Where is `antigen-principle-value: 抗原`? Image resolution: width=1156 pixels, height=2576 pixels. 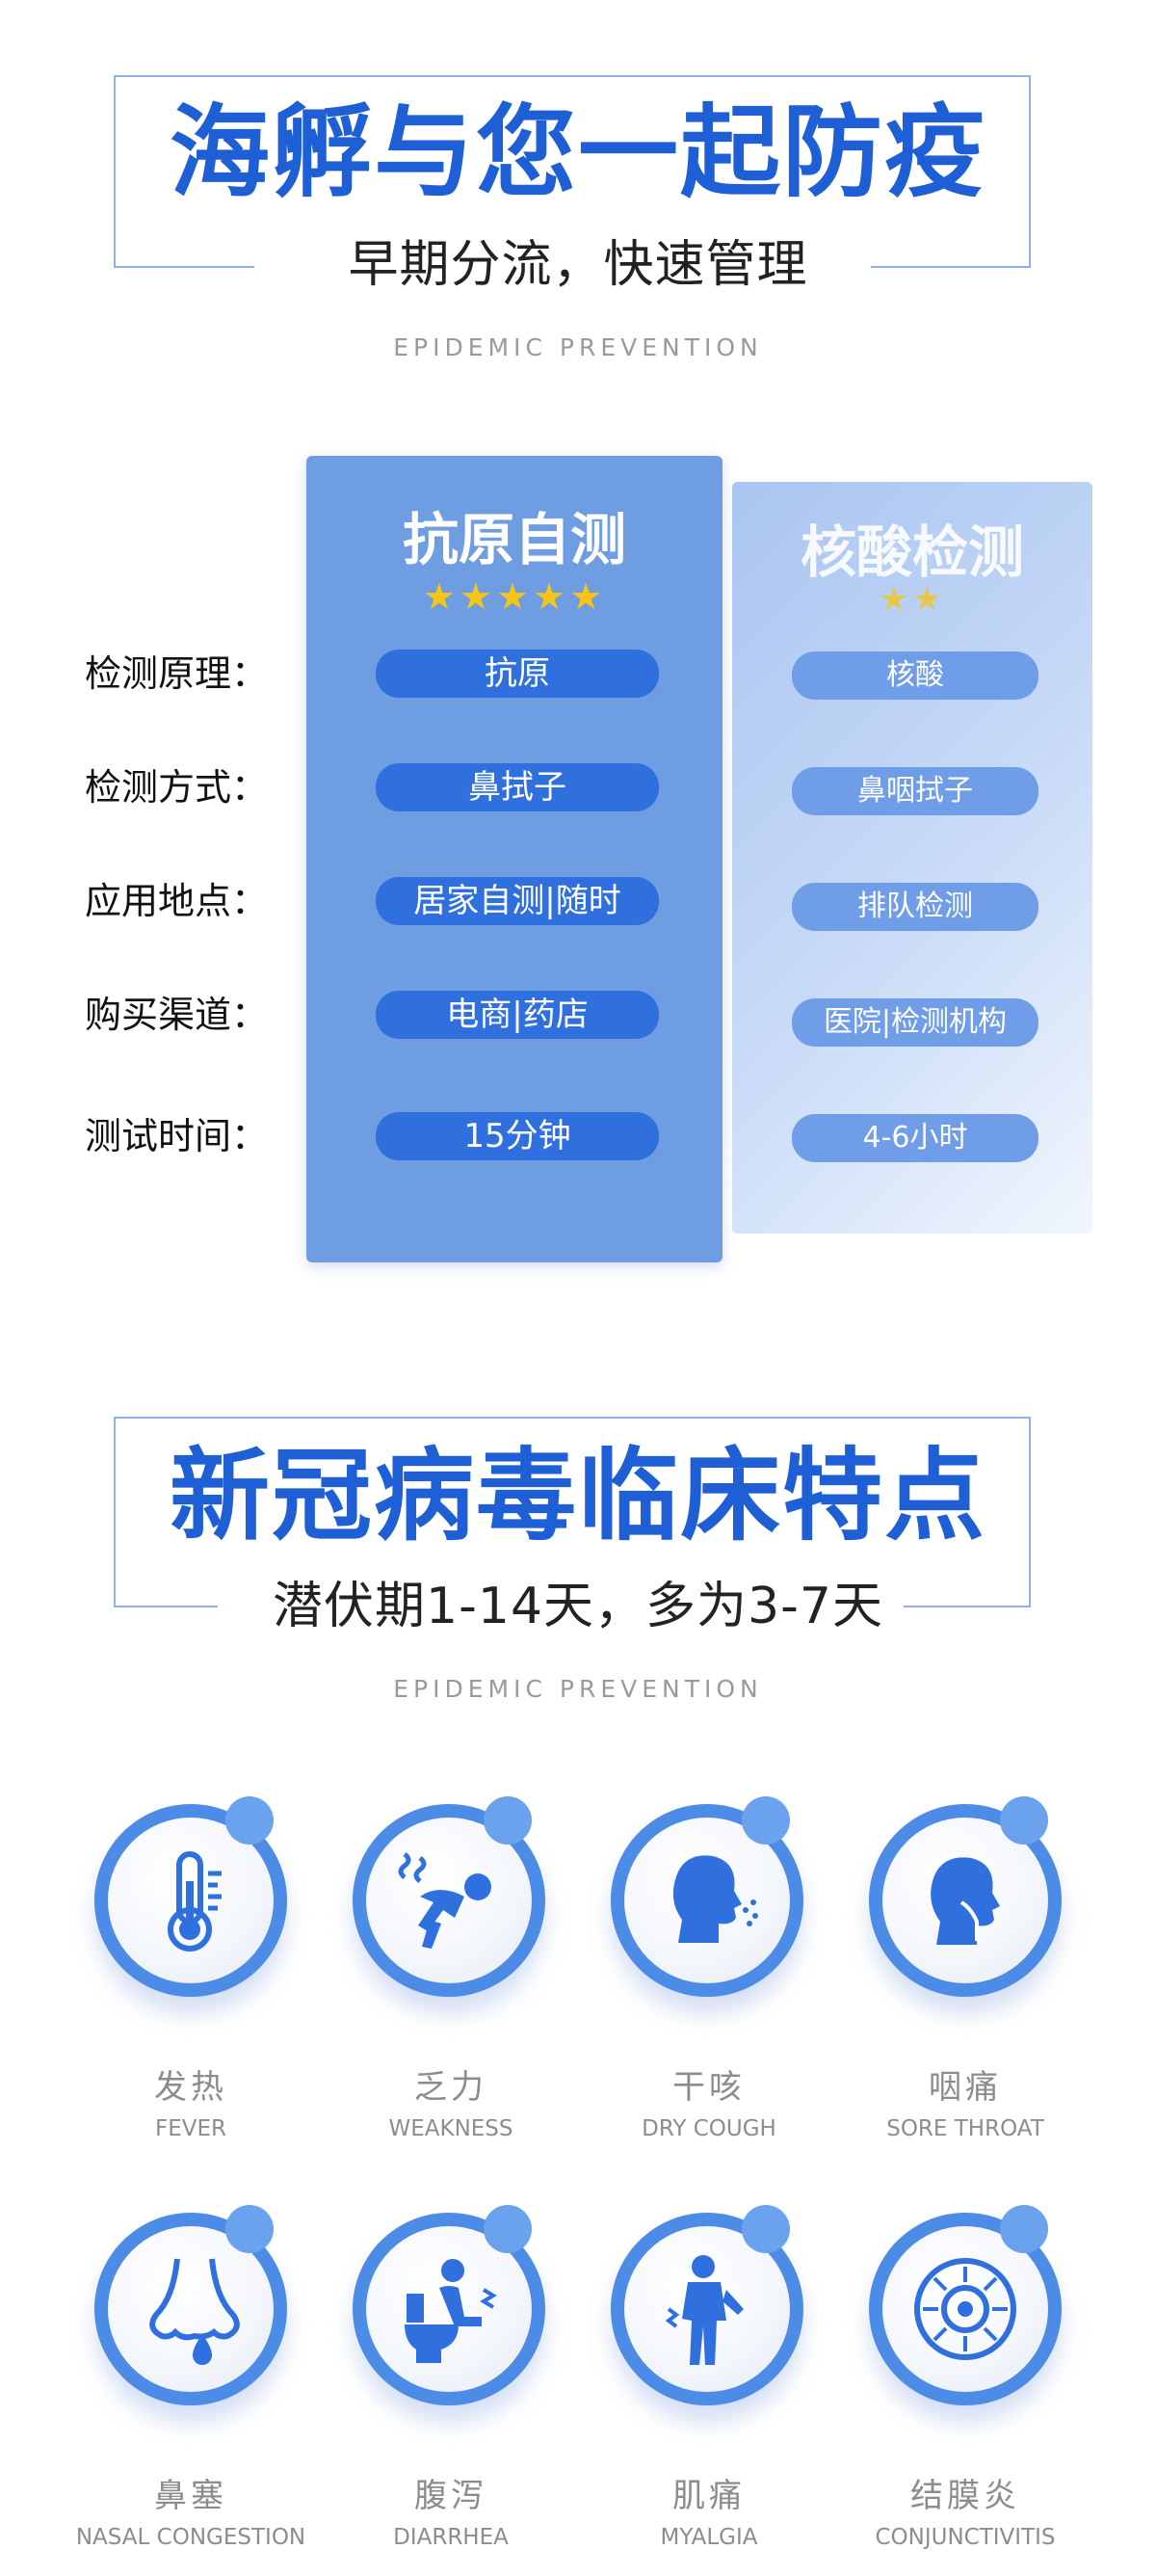 antigen-principle-value: 抗原 is located at coordinates (517, 674).